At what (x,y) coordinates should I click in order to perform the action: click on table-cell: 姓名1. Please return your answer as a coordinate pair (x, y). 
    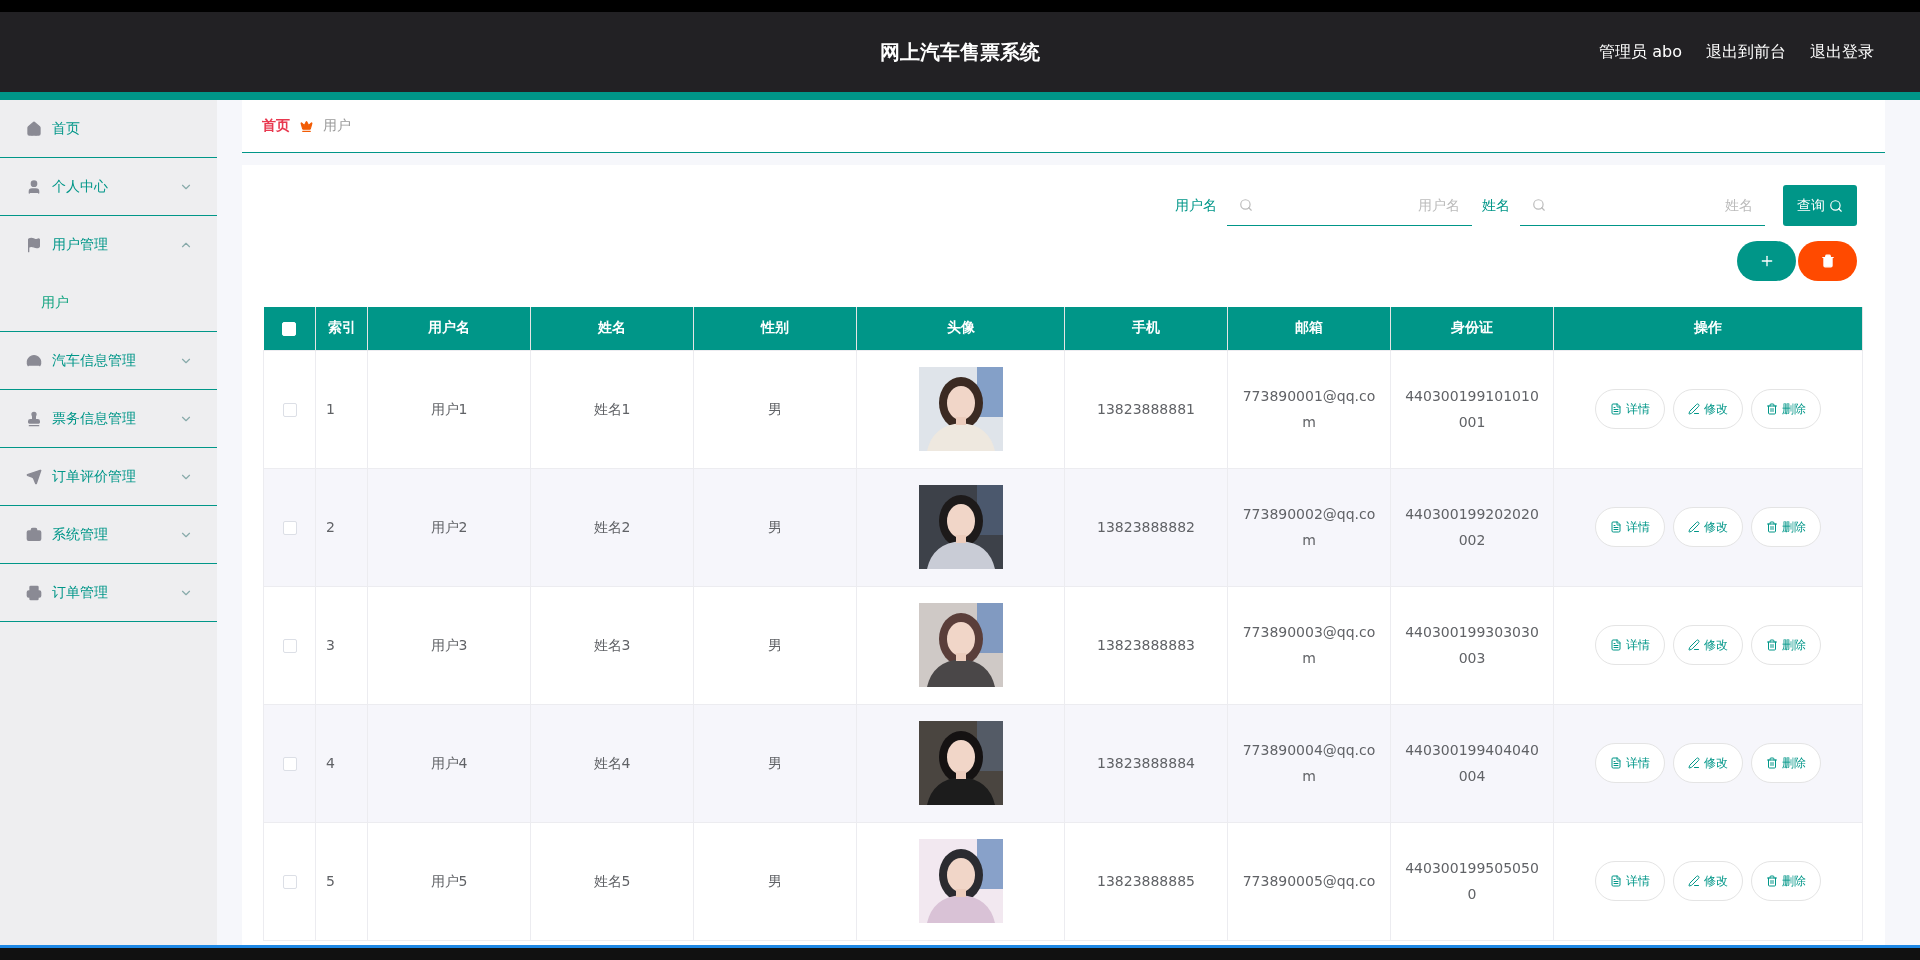
    Looking at the image, I should click on (612, 409).